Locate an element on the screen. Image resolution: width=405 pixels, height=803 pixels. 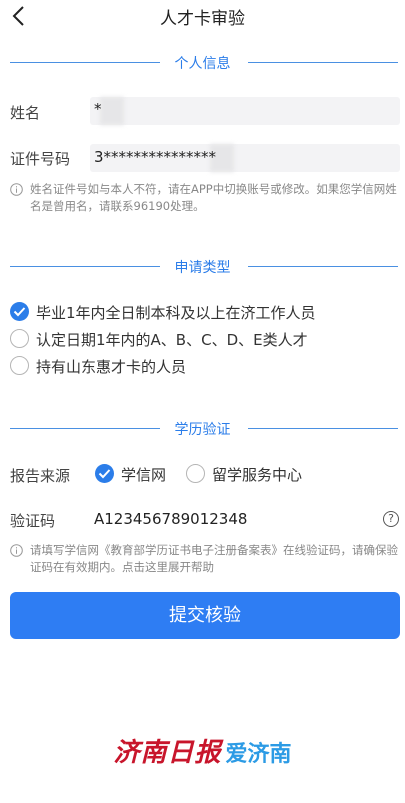
watermark-logo: 济南日报 爱济南 is located at coordinates (202, 752).